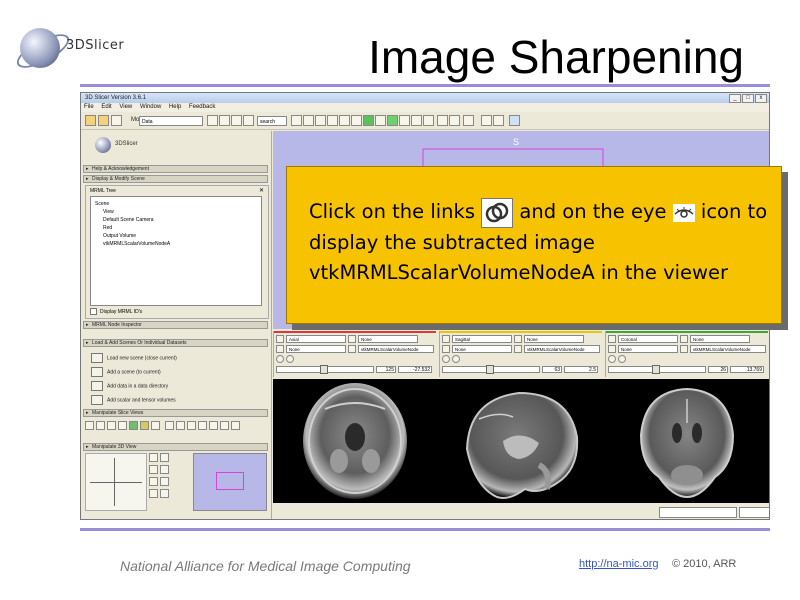  Describe the element at coordinates (106, 107) in the screenshot. I see `menu-edit: Edit` at that location.